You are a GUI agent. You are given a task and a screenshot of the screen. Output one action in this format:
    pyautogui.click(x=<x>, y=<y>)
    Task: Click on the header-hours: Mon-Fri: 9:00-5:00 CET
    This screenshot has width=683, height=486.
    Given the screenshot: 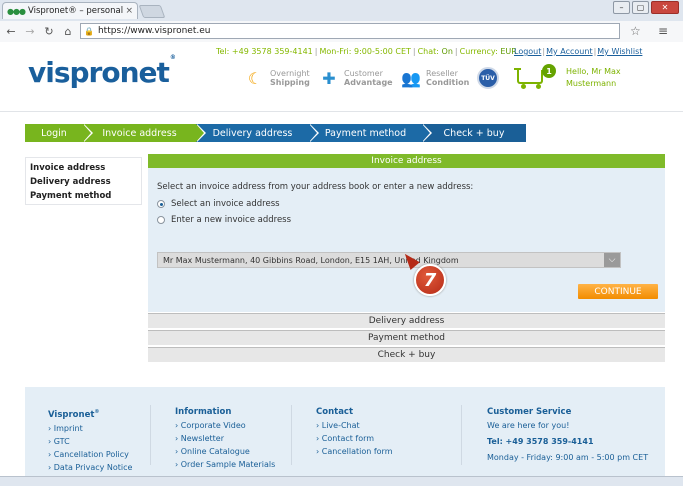 What is the action you would take?
    pyautogui.click(x=365, y=51)
    